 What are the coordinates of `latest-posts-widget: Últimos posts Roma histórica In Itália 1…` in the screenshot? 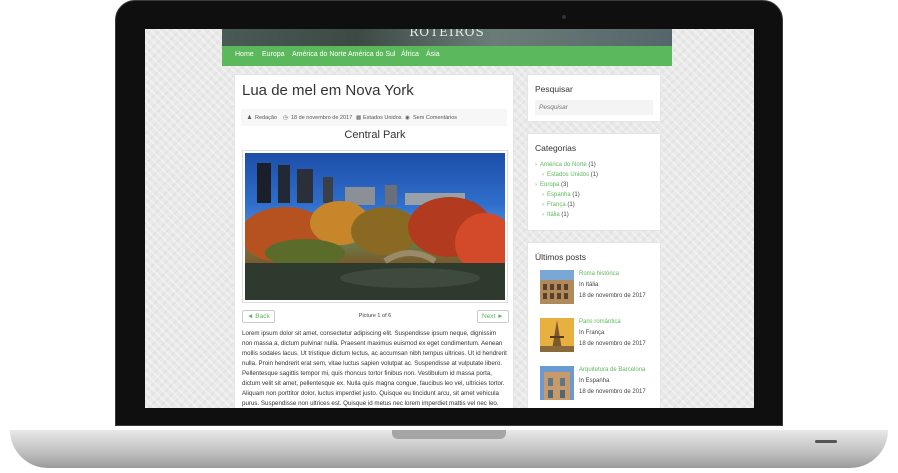 It's located at (594, 325).